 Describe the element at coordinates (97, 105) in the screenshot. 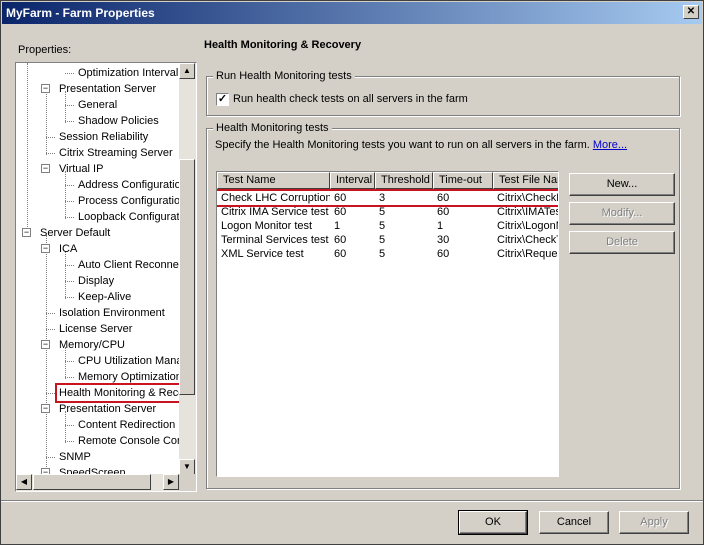

I see `tree-item-general: General` at that location.